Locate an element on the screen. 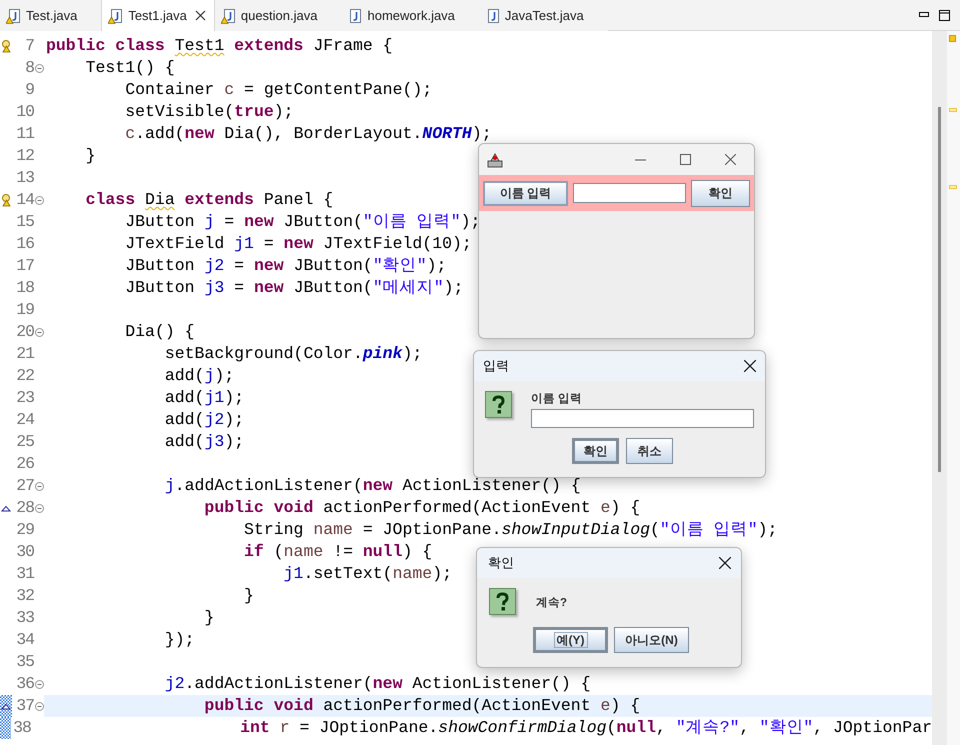 Image resolution: width=960 pixels, height=745 pixels. code-line: j2.addActionListener(new ActionListener() { is located at coordinates (377, 684).